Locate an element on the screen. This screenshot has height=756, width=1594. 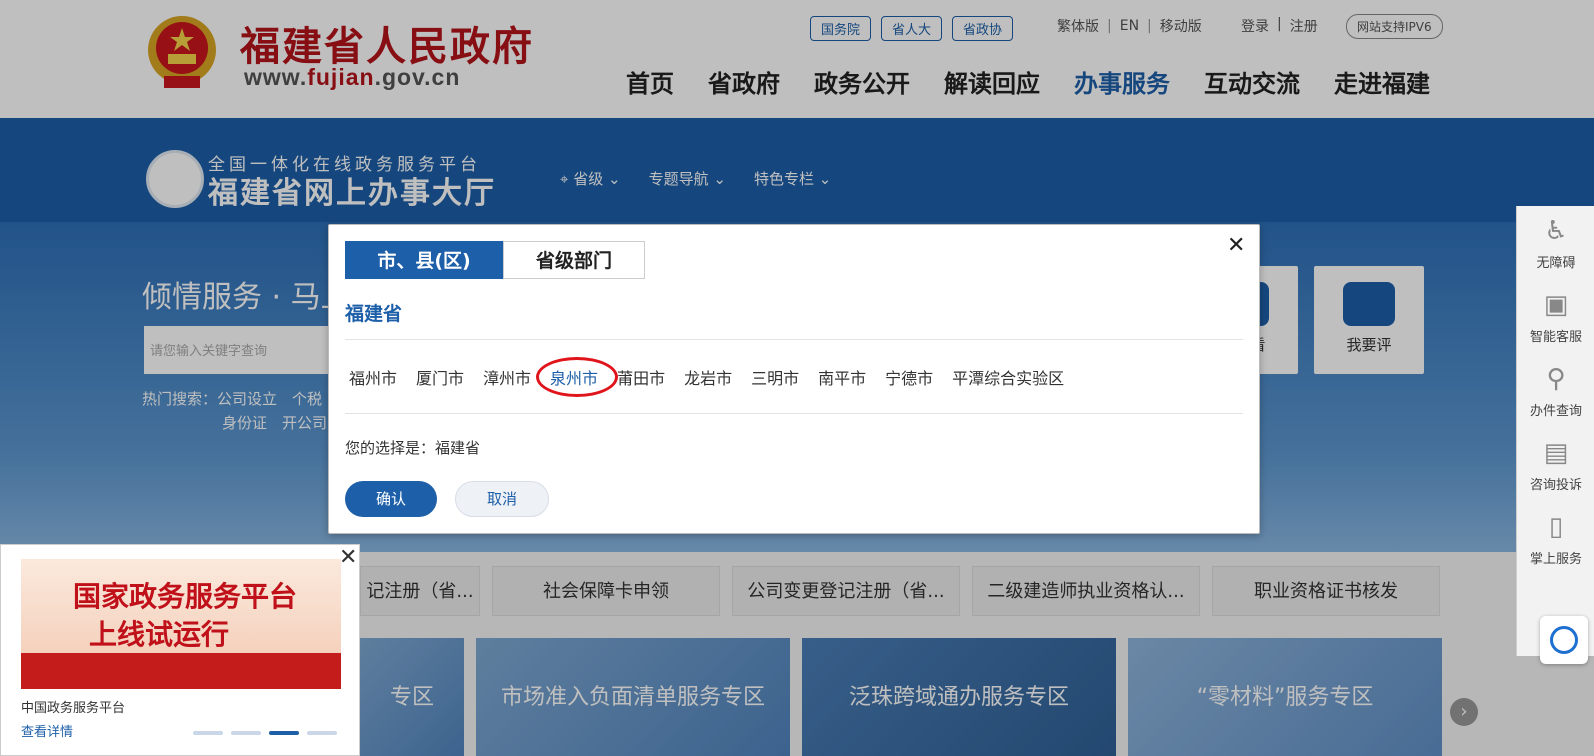
floating-assistant-button is located at coordinates (1564, 640).